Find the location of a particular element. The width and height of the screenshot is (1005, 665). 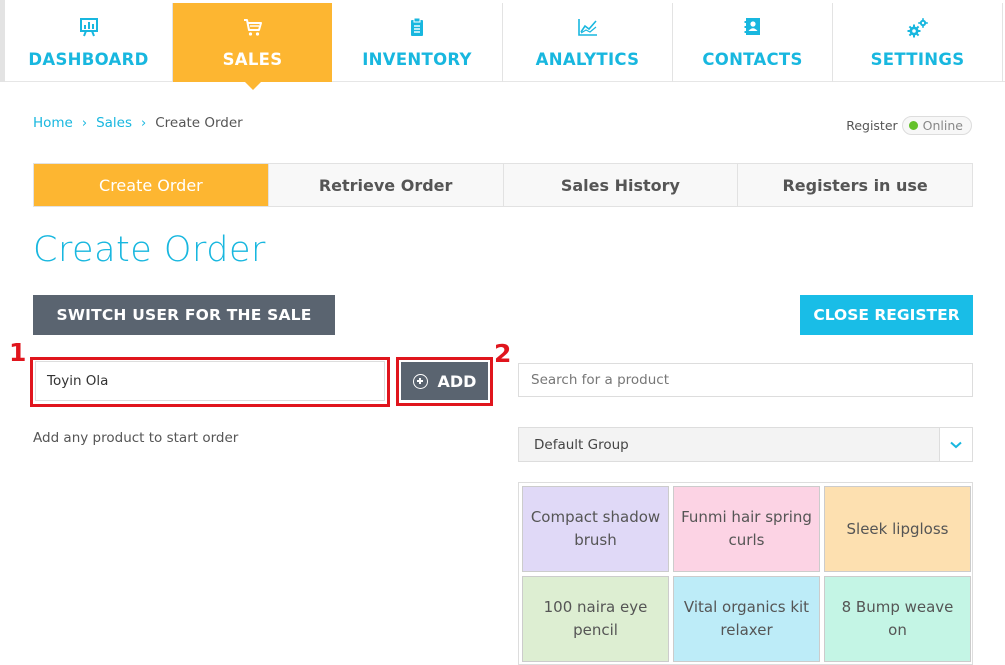

switch-user-button: SWITCH USER FOR THE SALE is located at coordinates (184, 315).